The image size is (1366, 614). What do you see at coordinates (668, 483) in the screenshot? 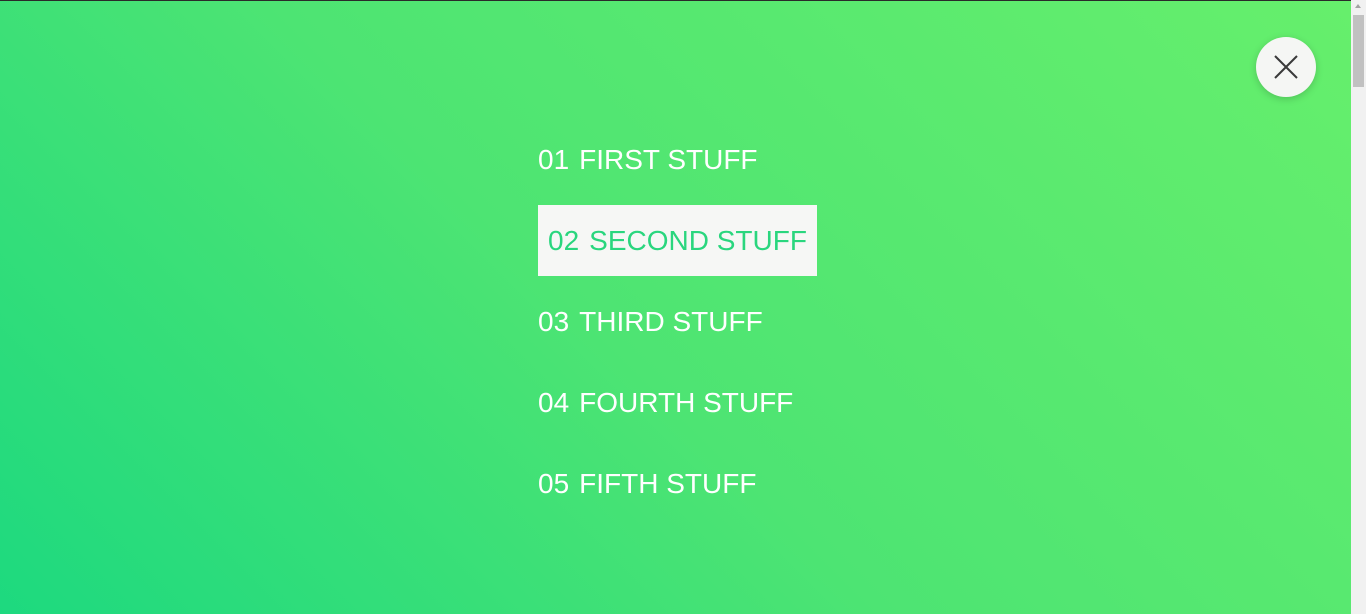
I see `menu-item-label: FIFTH STUFF` at bounding box center [668, 483].